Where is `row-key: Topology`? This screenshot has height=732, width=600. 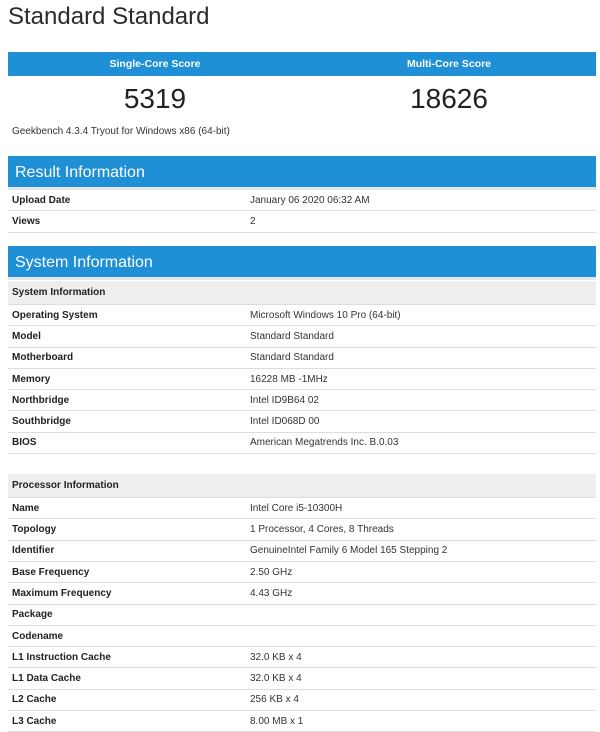 row-key: Topology is located at coordinates (34, 530).